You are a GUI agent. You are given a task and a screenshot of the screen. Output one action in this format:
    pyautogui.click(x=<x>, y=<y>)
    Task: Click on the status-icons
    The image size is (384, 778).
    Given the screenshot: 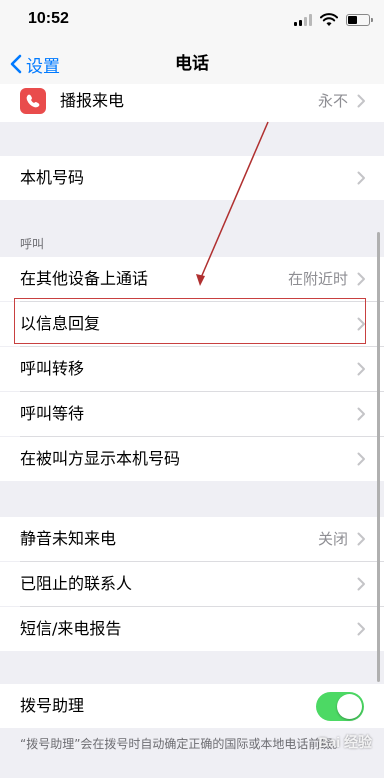 What is the action you would take?
    pyautogui.click(x=333, y=20)
    